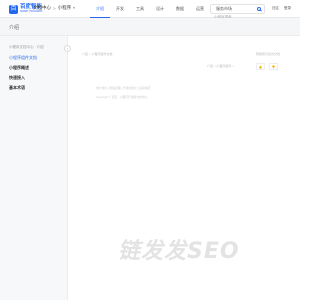 The width and height of the screenshot is (320, 300). I want to click on sidebar-collapse-icon: ‹, so click(67, 48).